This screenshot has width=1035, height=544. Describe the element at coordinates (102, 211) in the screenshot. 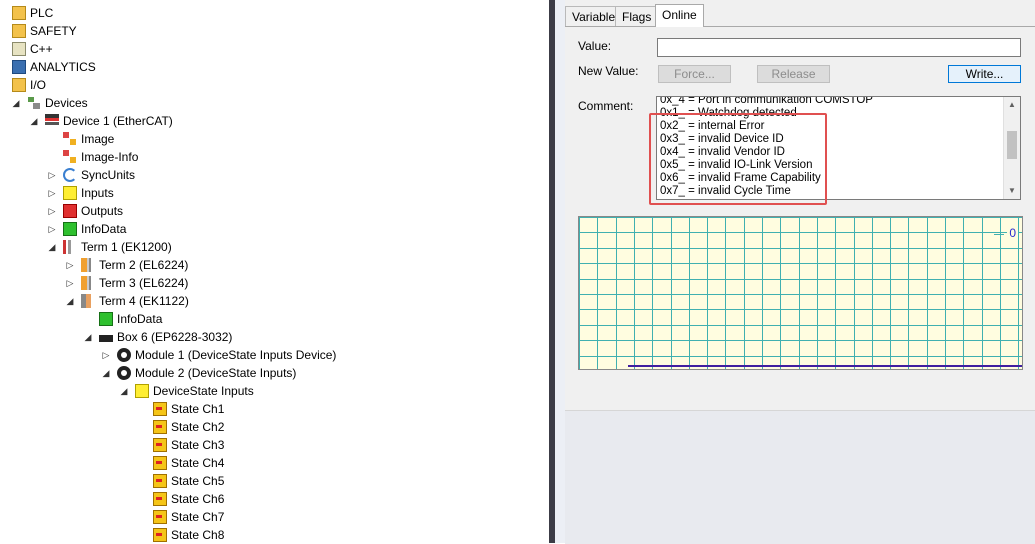

I see `tree-item-label: Outputs` at that location.